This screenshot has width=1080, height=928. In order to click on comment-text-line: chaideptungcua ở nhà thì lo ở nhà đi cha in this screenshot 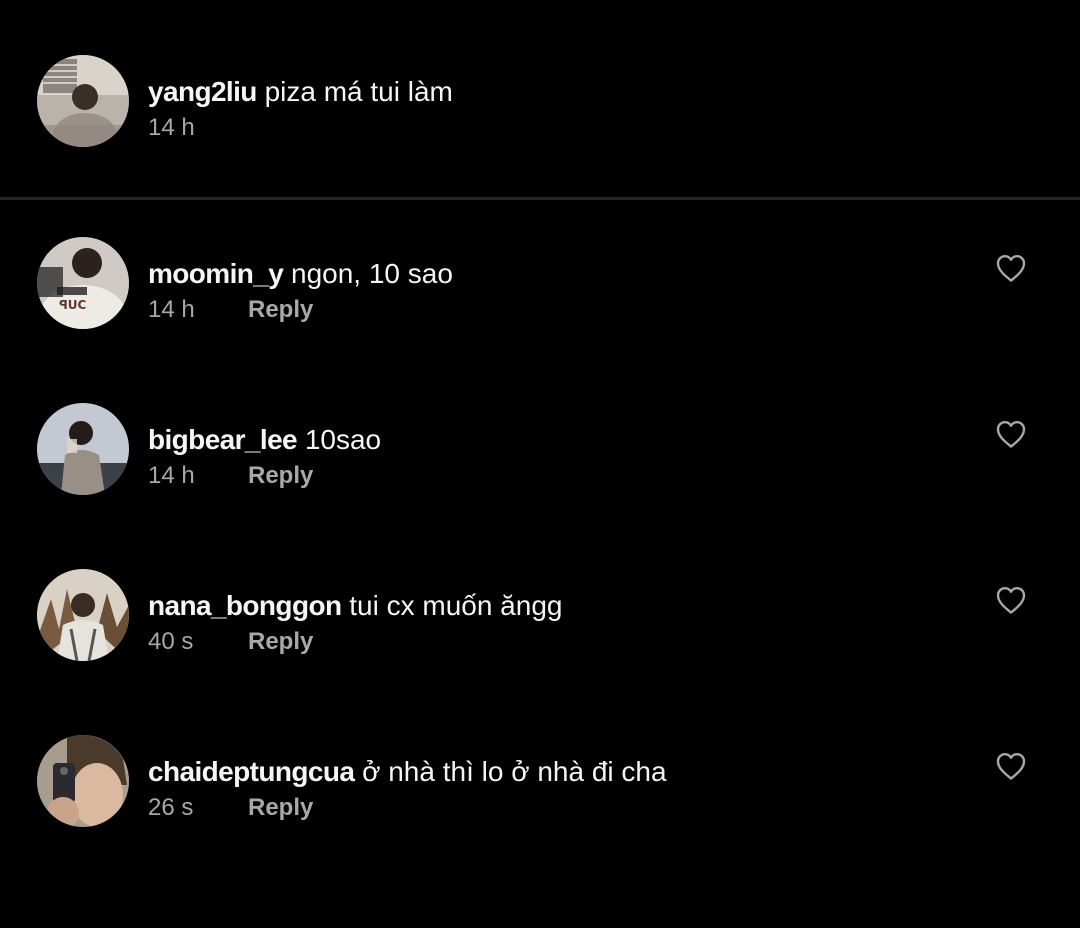, I will do `click(407, 772)`.